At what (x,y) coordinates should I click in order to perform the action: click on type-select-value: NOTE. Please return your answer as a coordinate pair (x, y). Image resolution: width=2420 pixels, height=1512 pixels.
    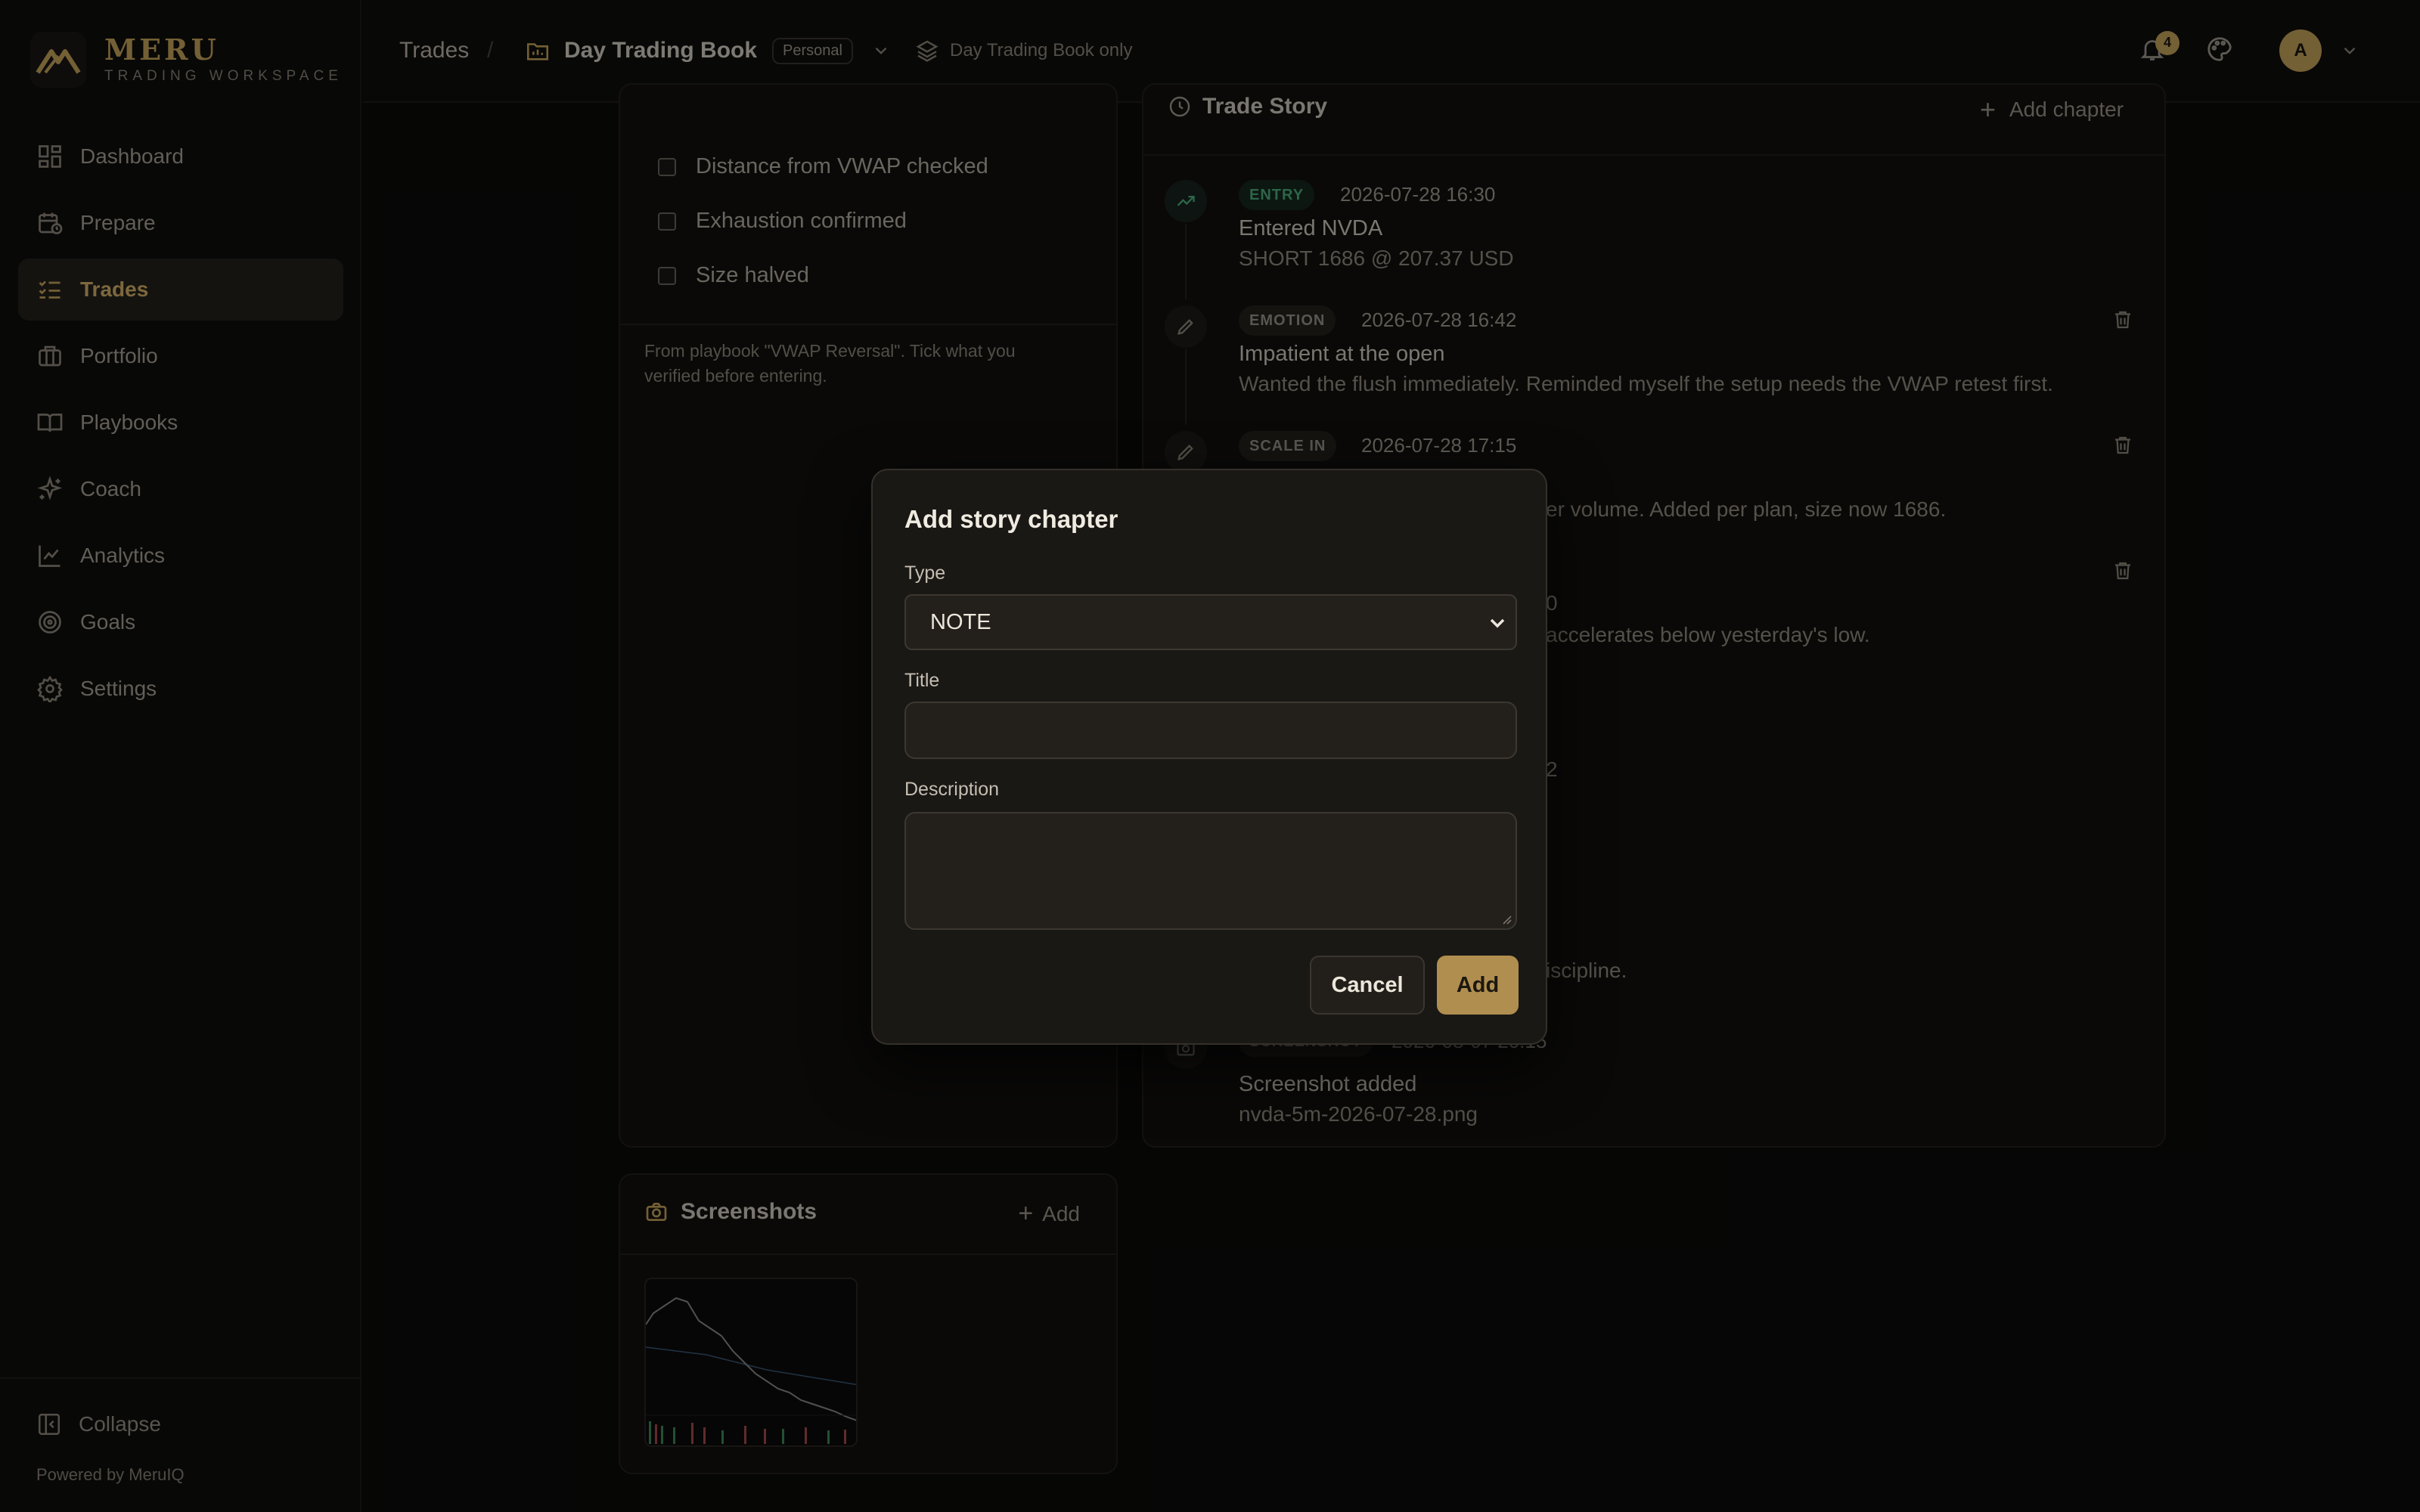
    Looking at the image, I should click on (960, 621).